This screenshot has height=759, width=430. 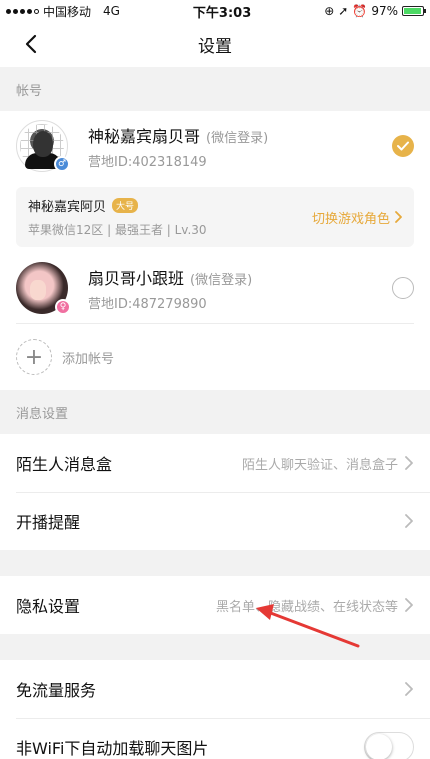 I want to click on switch-role-button: 切换游戏角色, so click(x=357, y=217).